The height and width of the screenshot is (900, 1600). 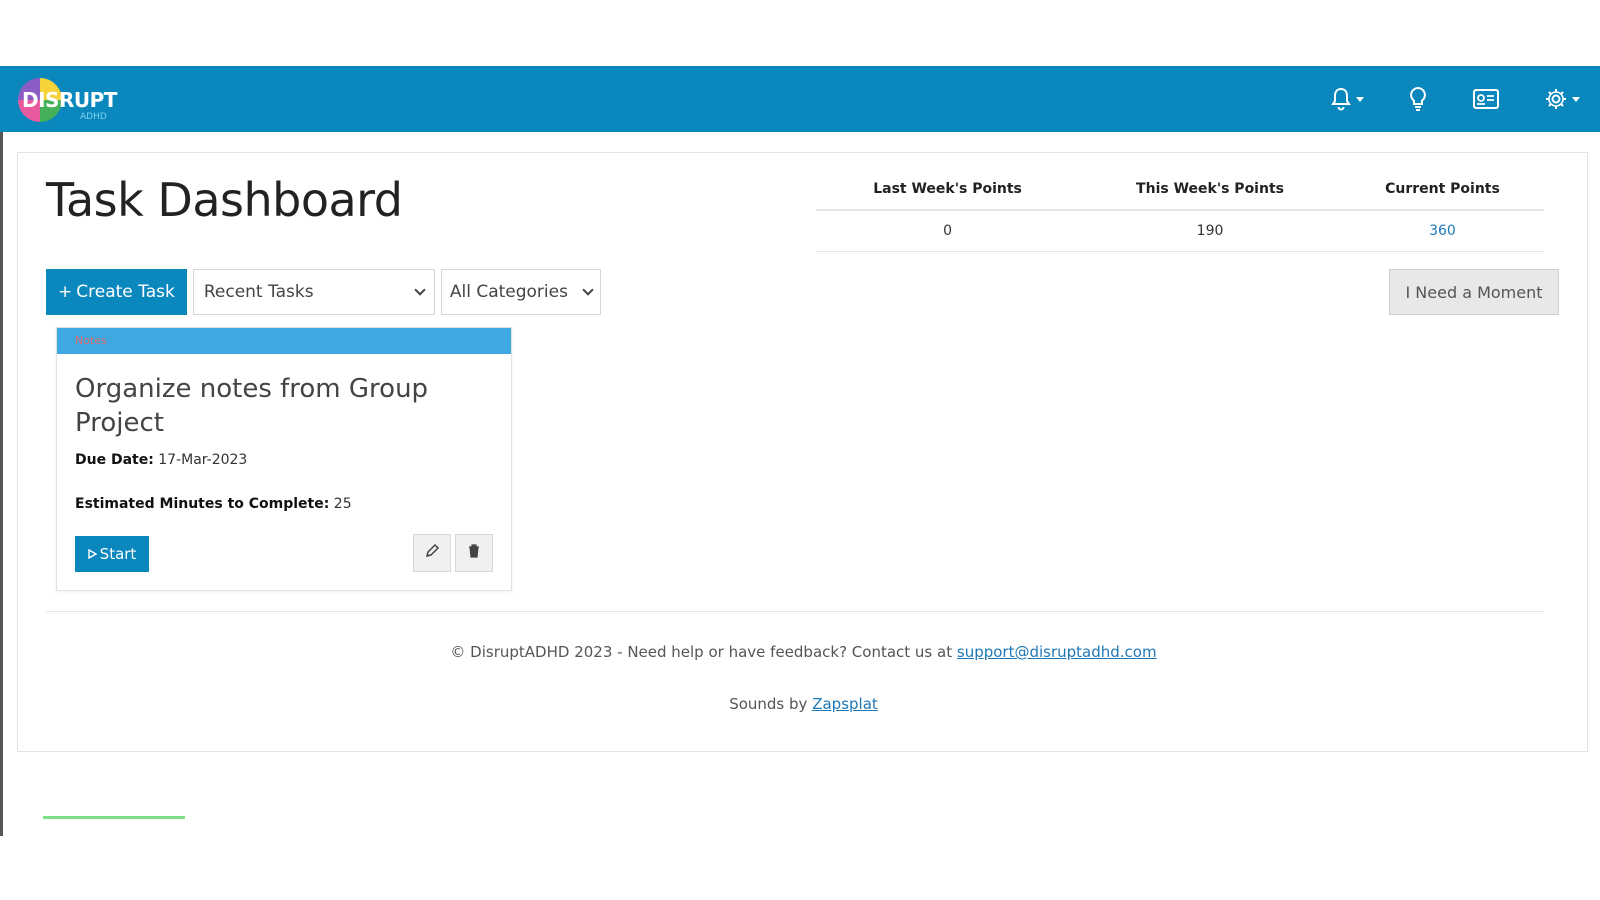 I want to click on brand-logo: DISRUPT ADHD, so click(x=78, y=99).